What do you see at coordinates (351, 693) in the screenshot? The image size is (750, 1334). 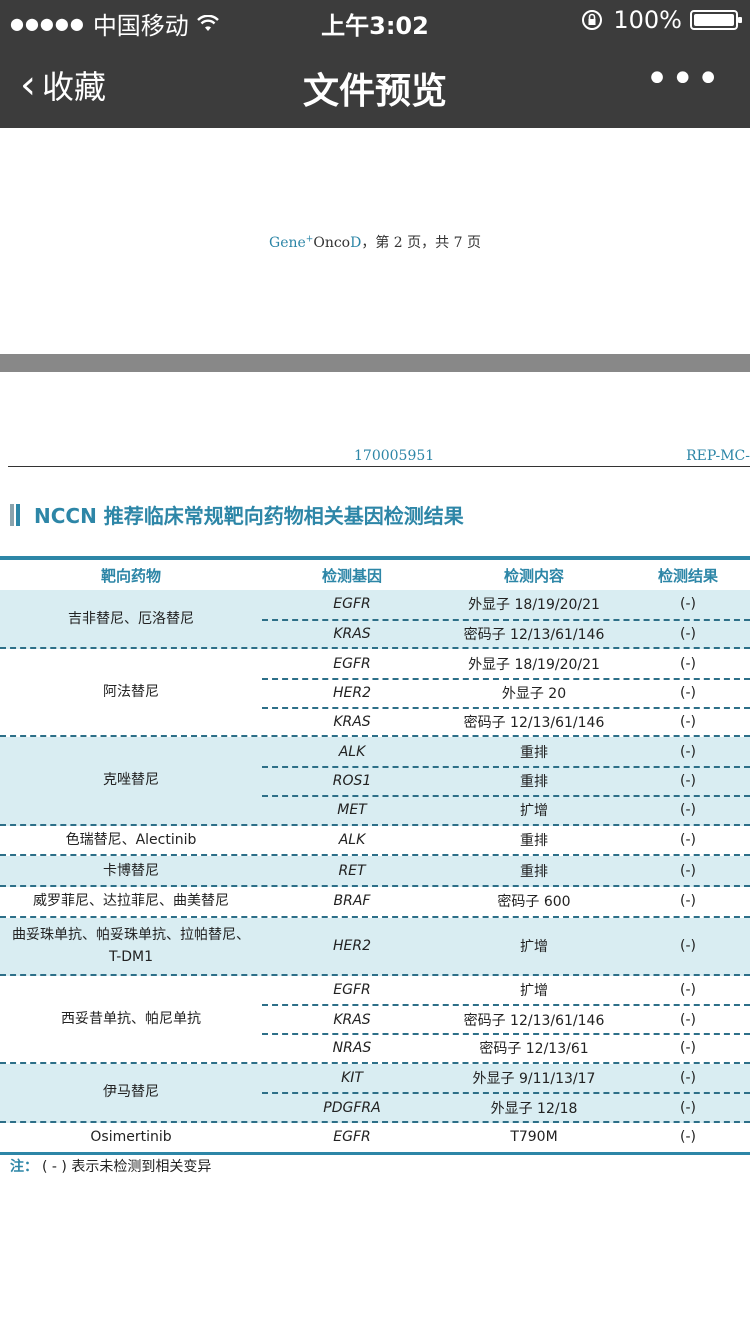 I see `gene-name: HER2` at bounding box center [351, 693].